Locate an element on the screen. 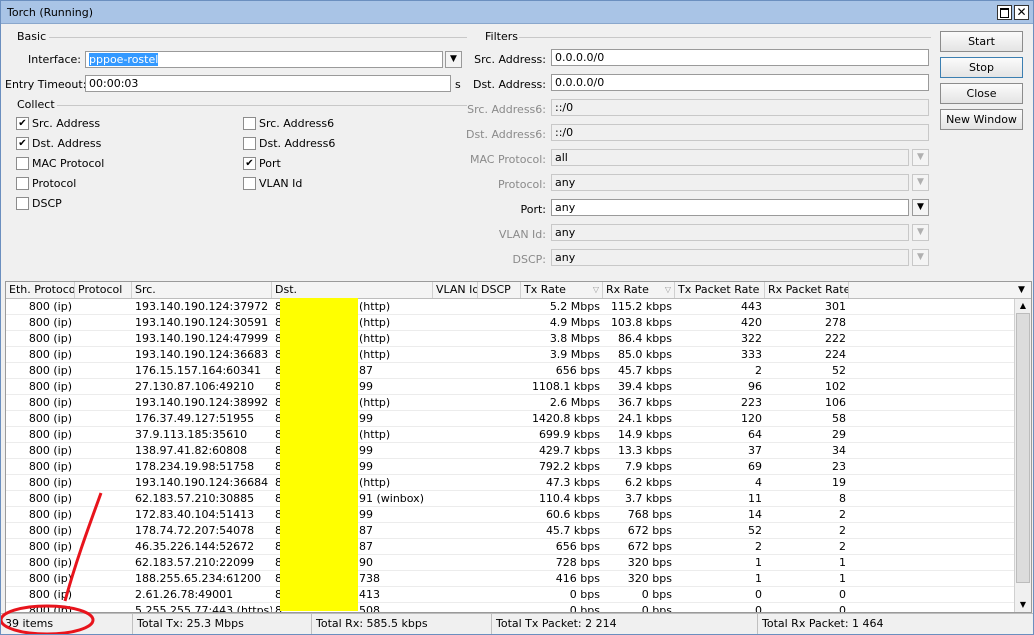  cell-rx-rate: 86.4 kbps is located at coordinates (644, 338).